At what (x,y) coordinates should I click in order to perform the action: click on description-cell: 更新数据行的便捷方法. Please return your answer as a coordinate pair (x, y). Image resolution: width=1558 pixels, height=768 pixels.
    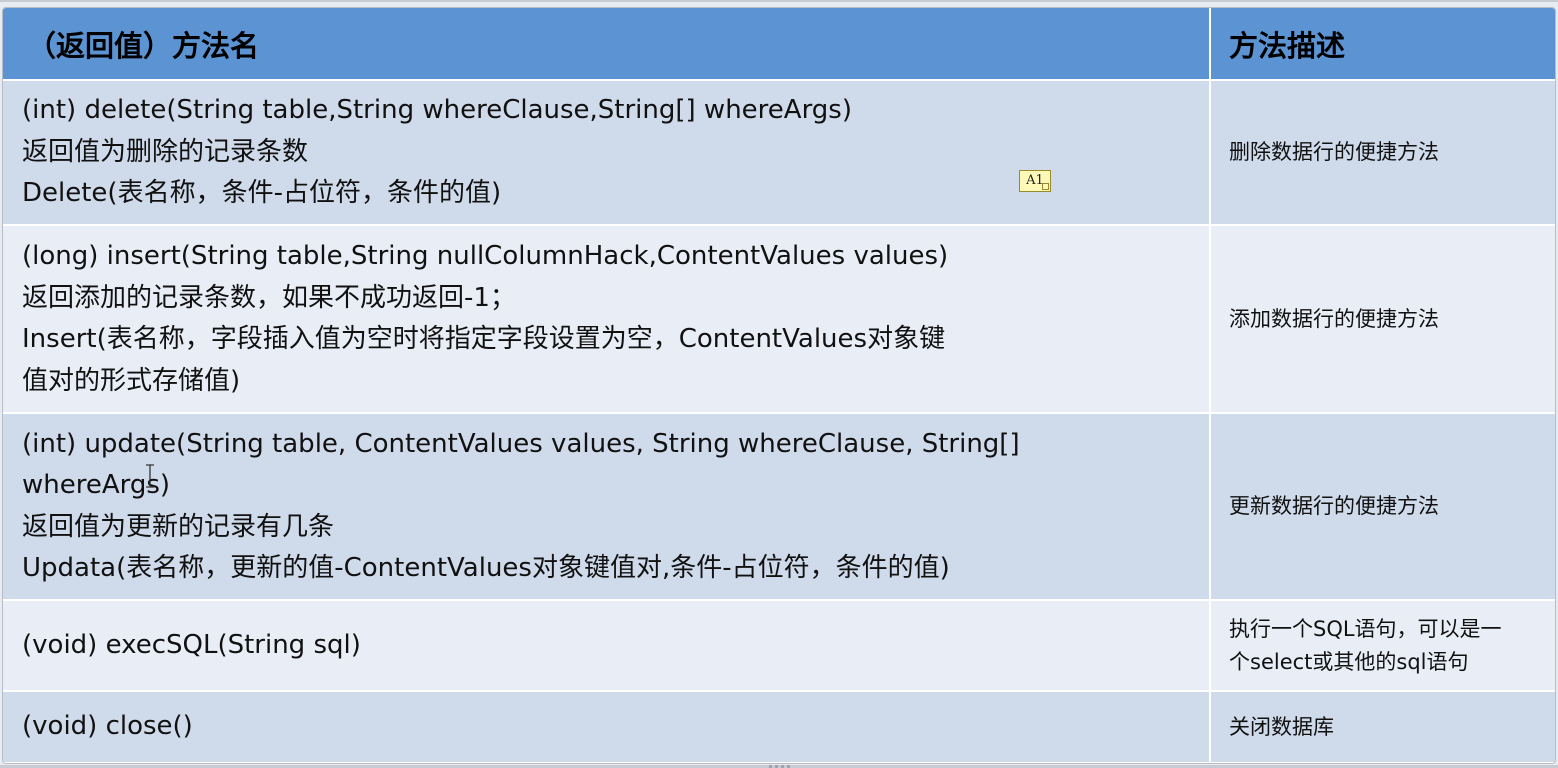
    Looking at the image, I should click on (1382, 507).